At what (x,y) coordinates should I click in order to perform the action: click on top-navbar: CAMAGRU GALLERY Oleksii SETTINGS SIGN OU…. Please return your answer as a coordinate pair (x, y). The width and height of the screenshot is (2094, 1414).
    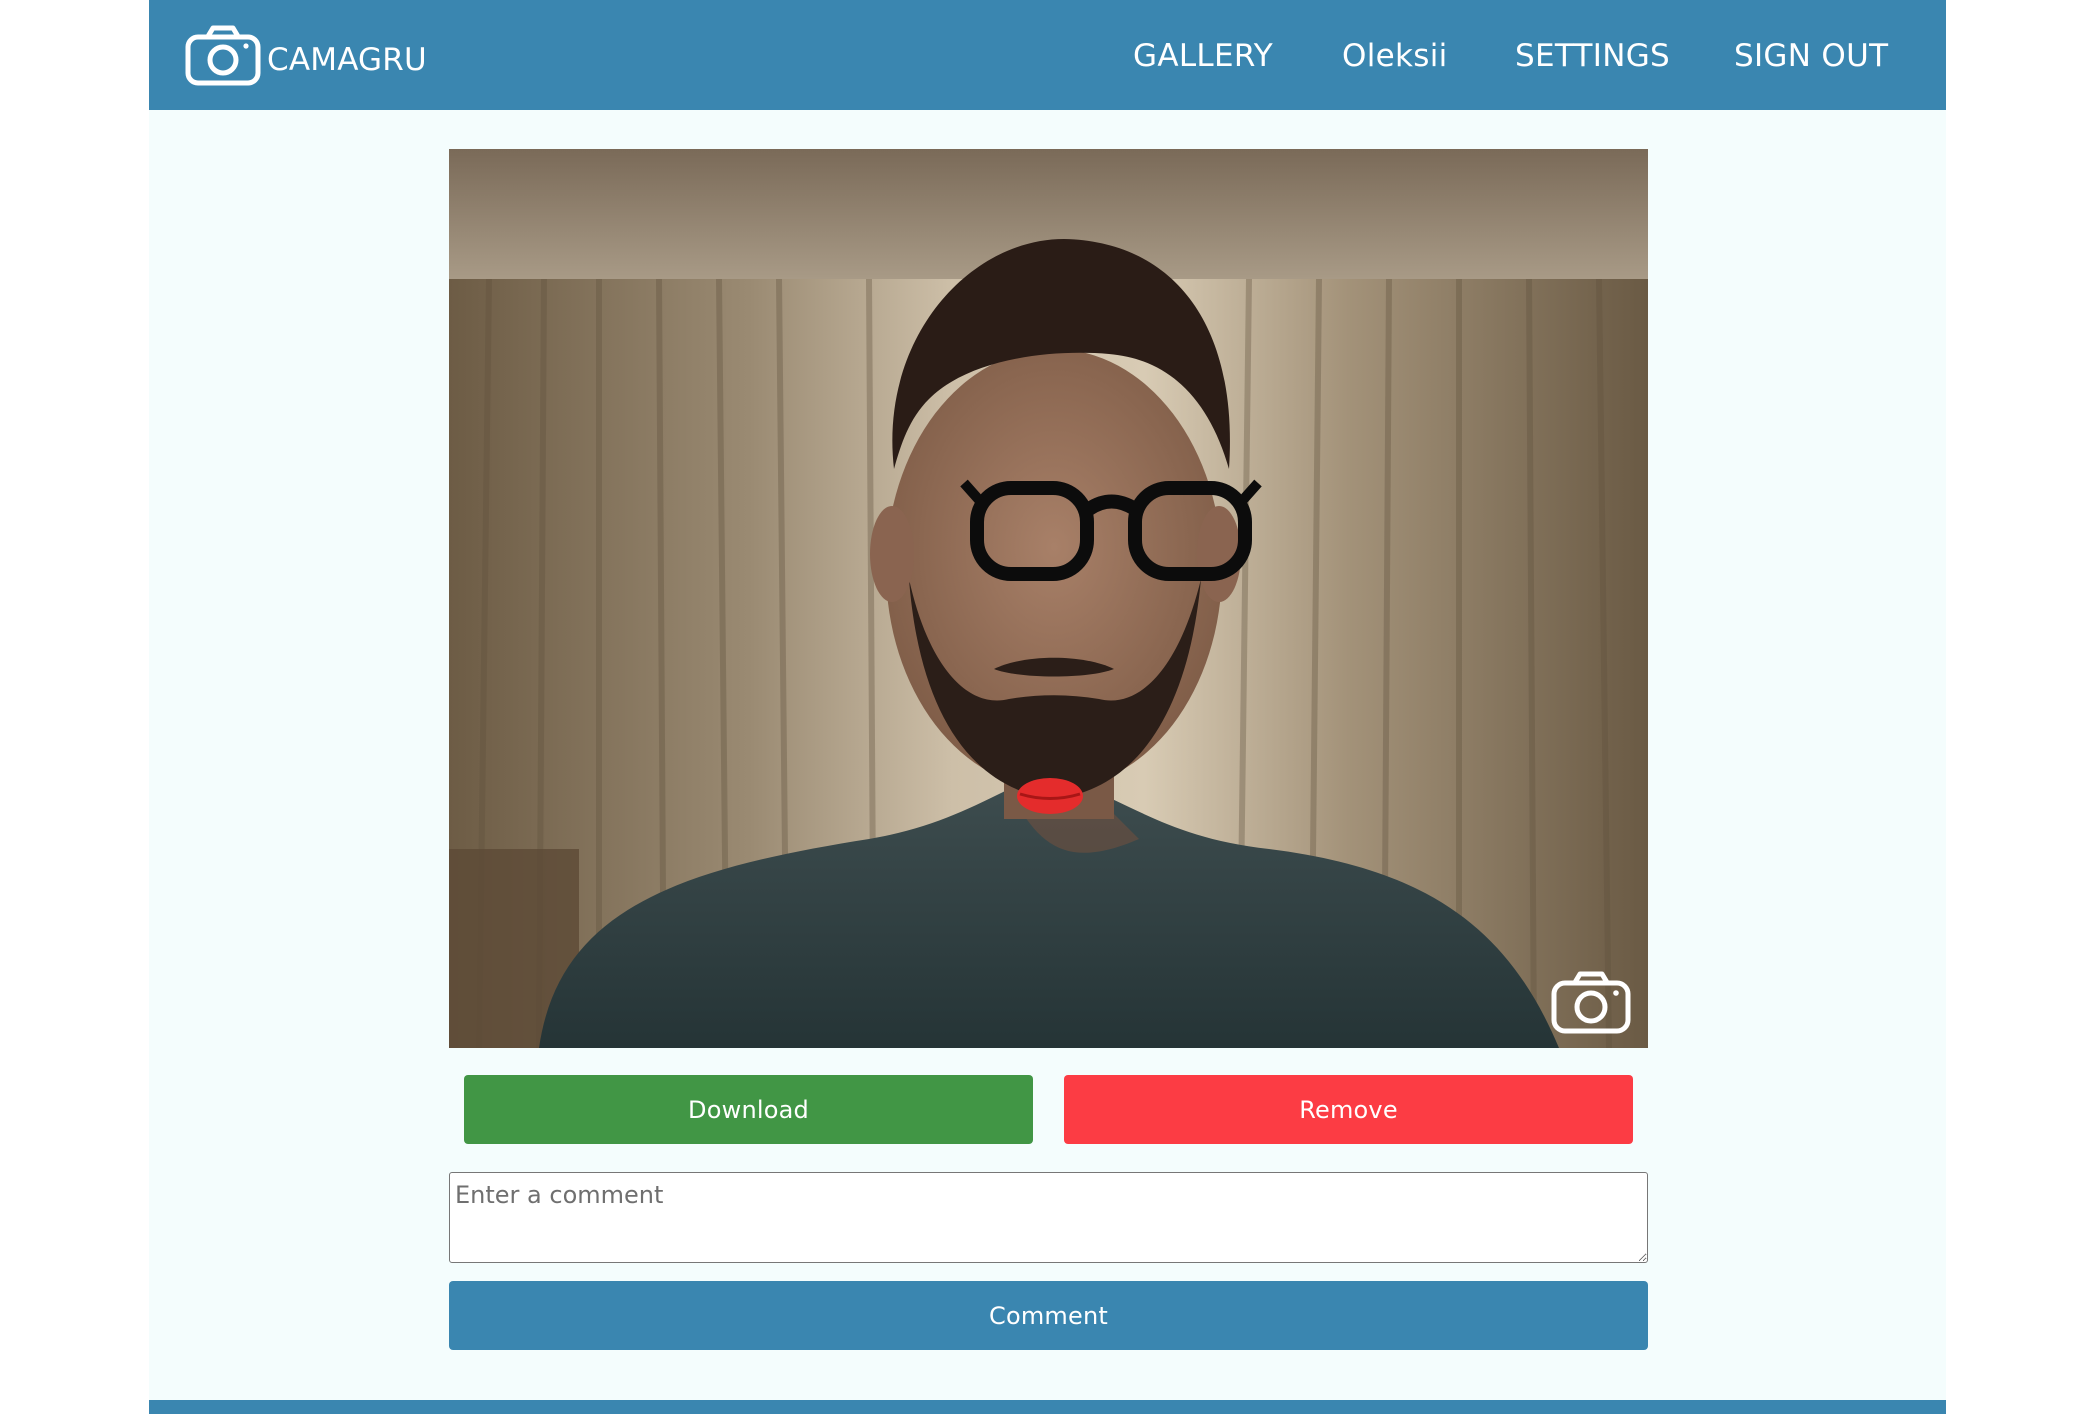
    Looking at the image, I should click on (1047, 55).